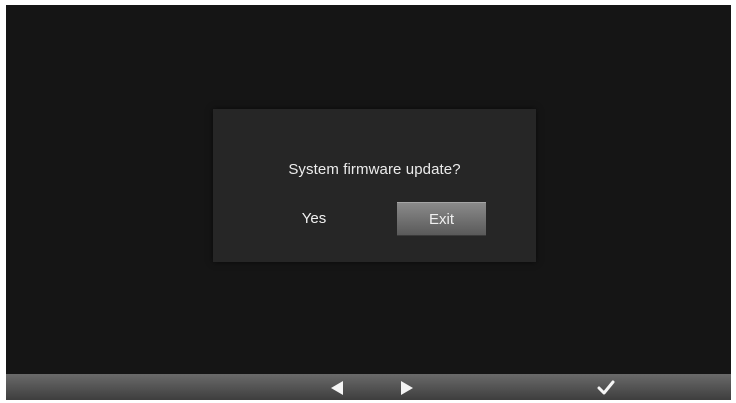 This screenshot has height=403, width=736. Describe the element at coordinates (606, 388) in the screenshot. I see `checkmark-icon` at that location.